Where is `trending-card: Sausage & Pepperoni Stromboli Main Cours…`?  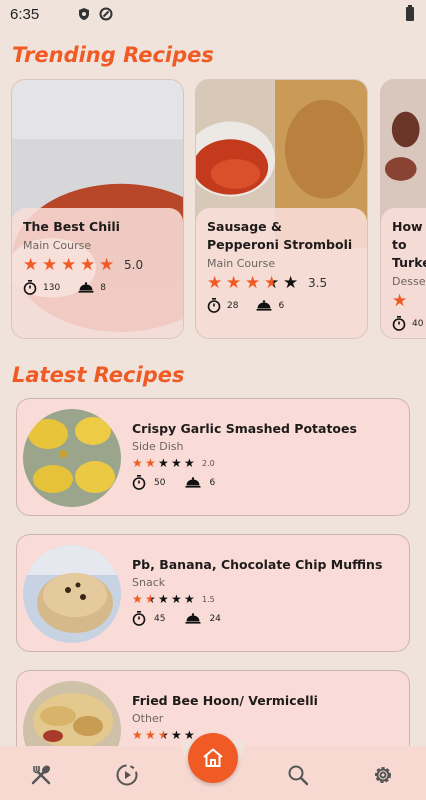
trending-card: Sausage & Pepperoni Stromboli Main Cours… is located at coordinates (281, 209).